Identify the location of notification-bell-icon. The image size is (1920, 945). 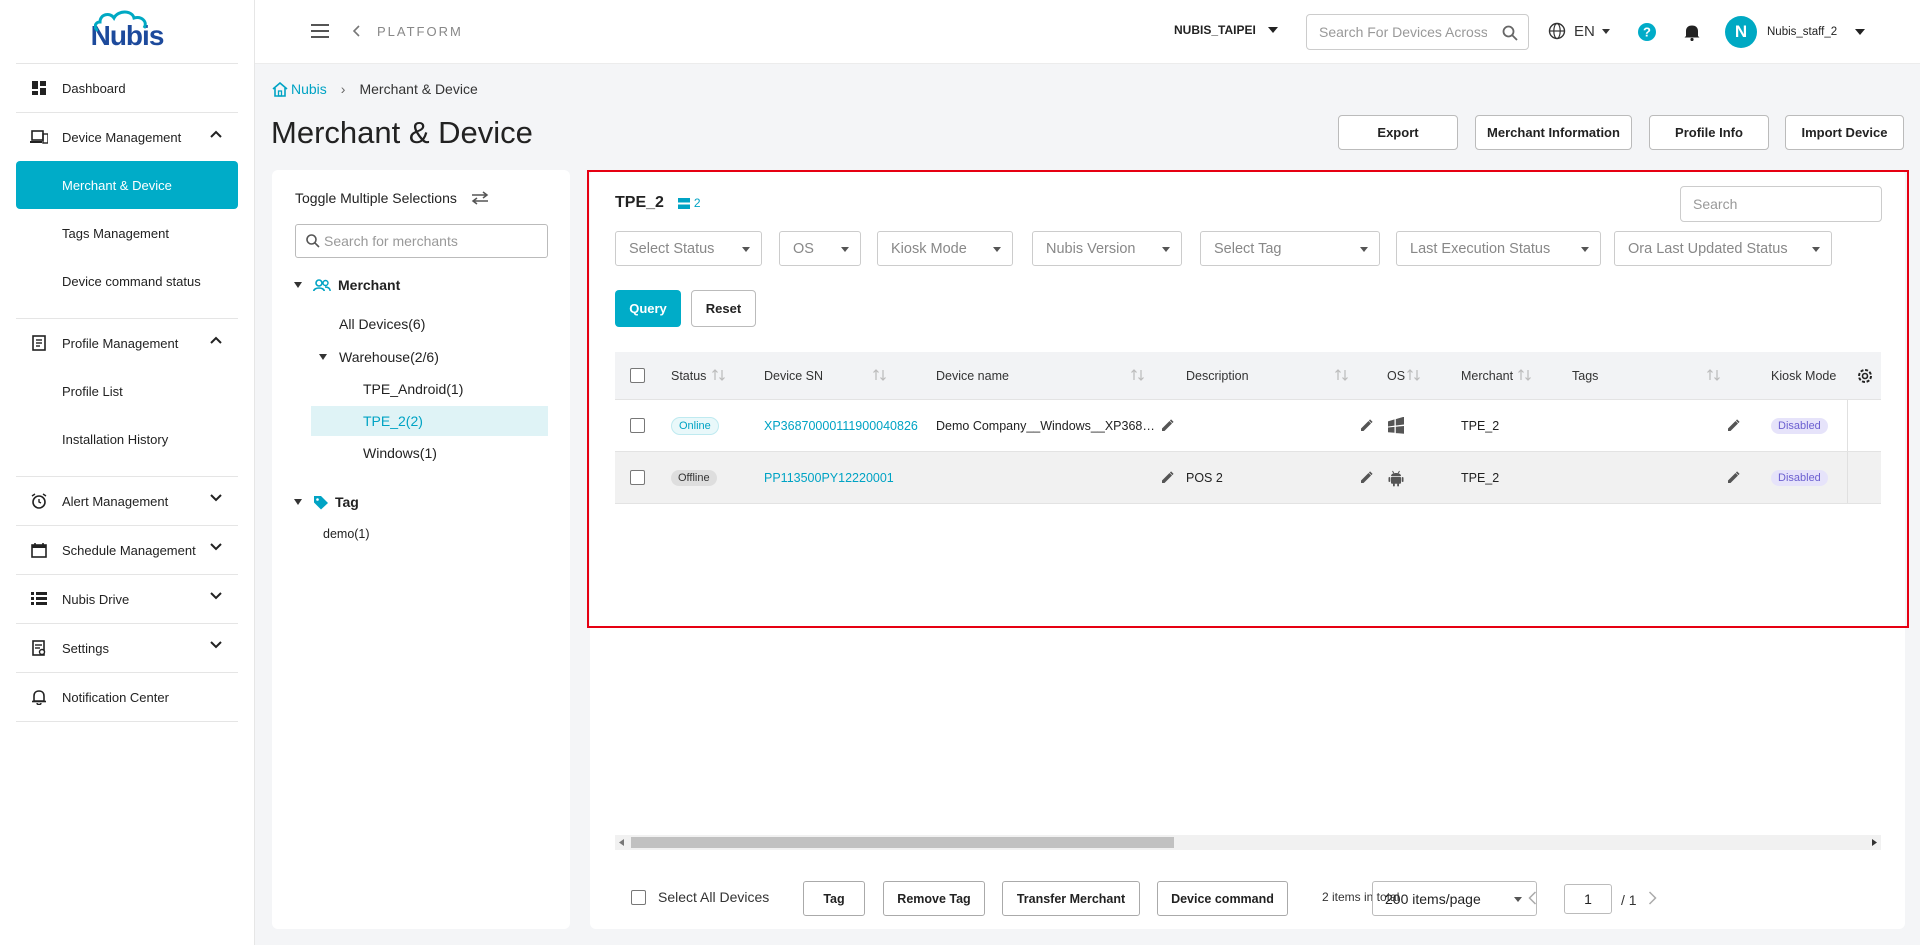
(1692, 32).